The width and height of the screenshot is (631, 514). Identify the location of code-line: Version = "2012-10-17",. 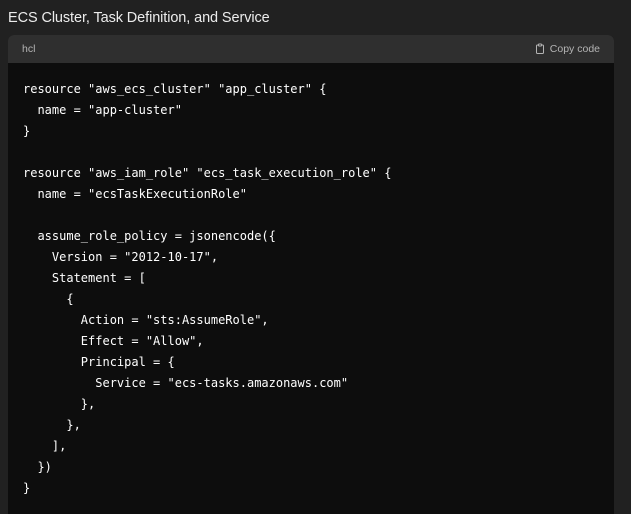
(121, 257).